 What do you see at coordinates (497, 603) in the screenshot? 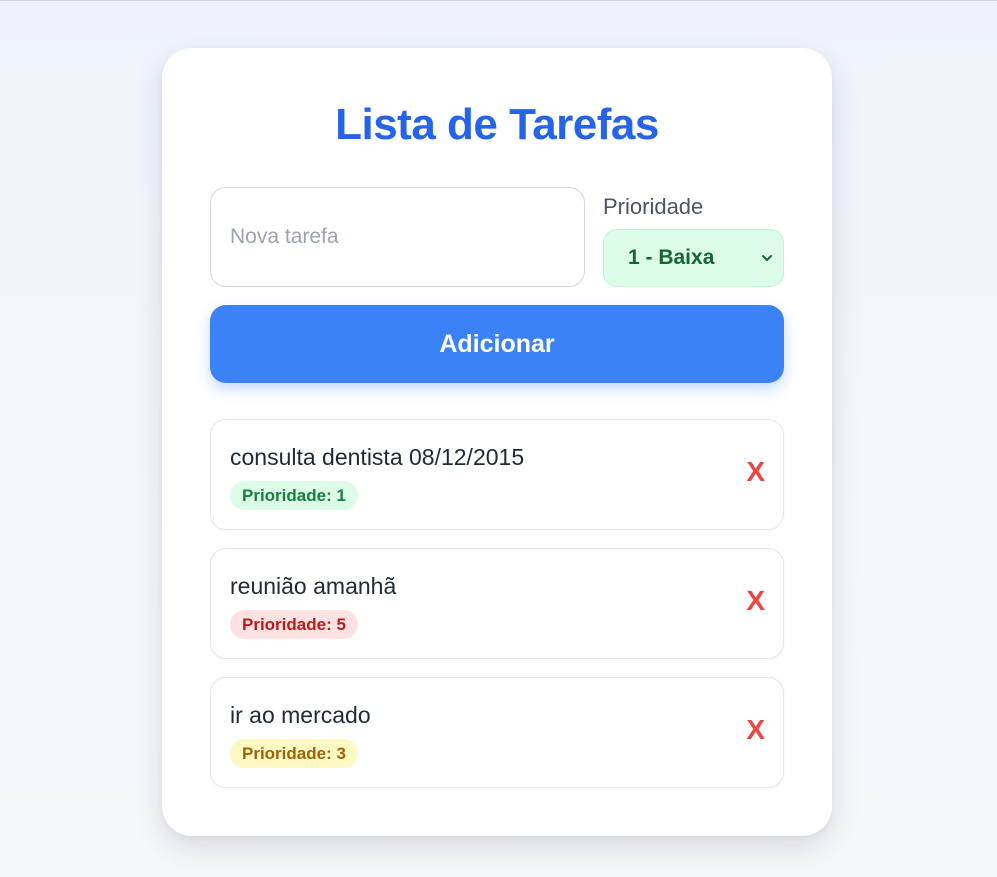
I see `task-item: reunião amanhã Prioridade: 5 X` at bounding box center [497, 603].